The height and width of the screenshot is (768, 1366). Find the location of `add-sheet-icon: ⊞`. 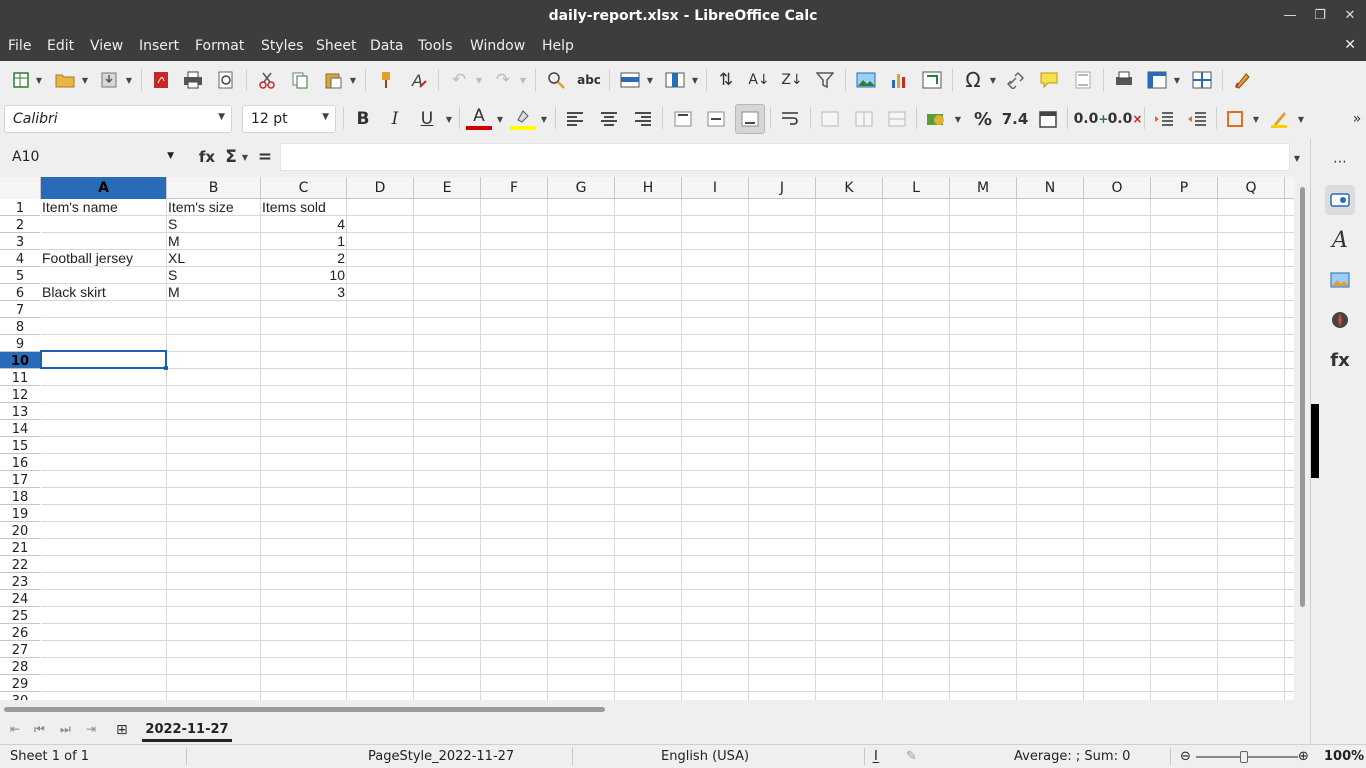

add-sheet-icon: ⊞ is located at coordinates (122, 730).